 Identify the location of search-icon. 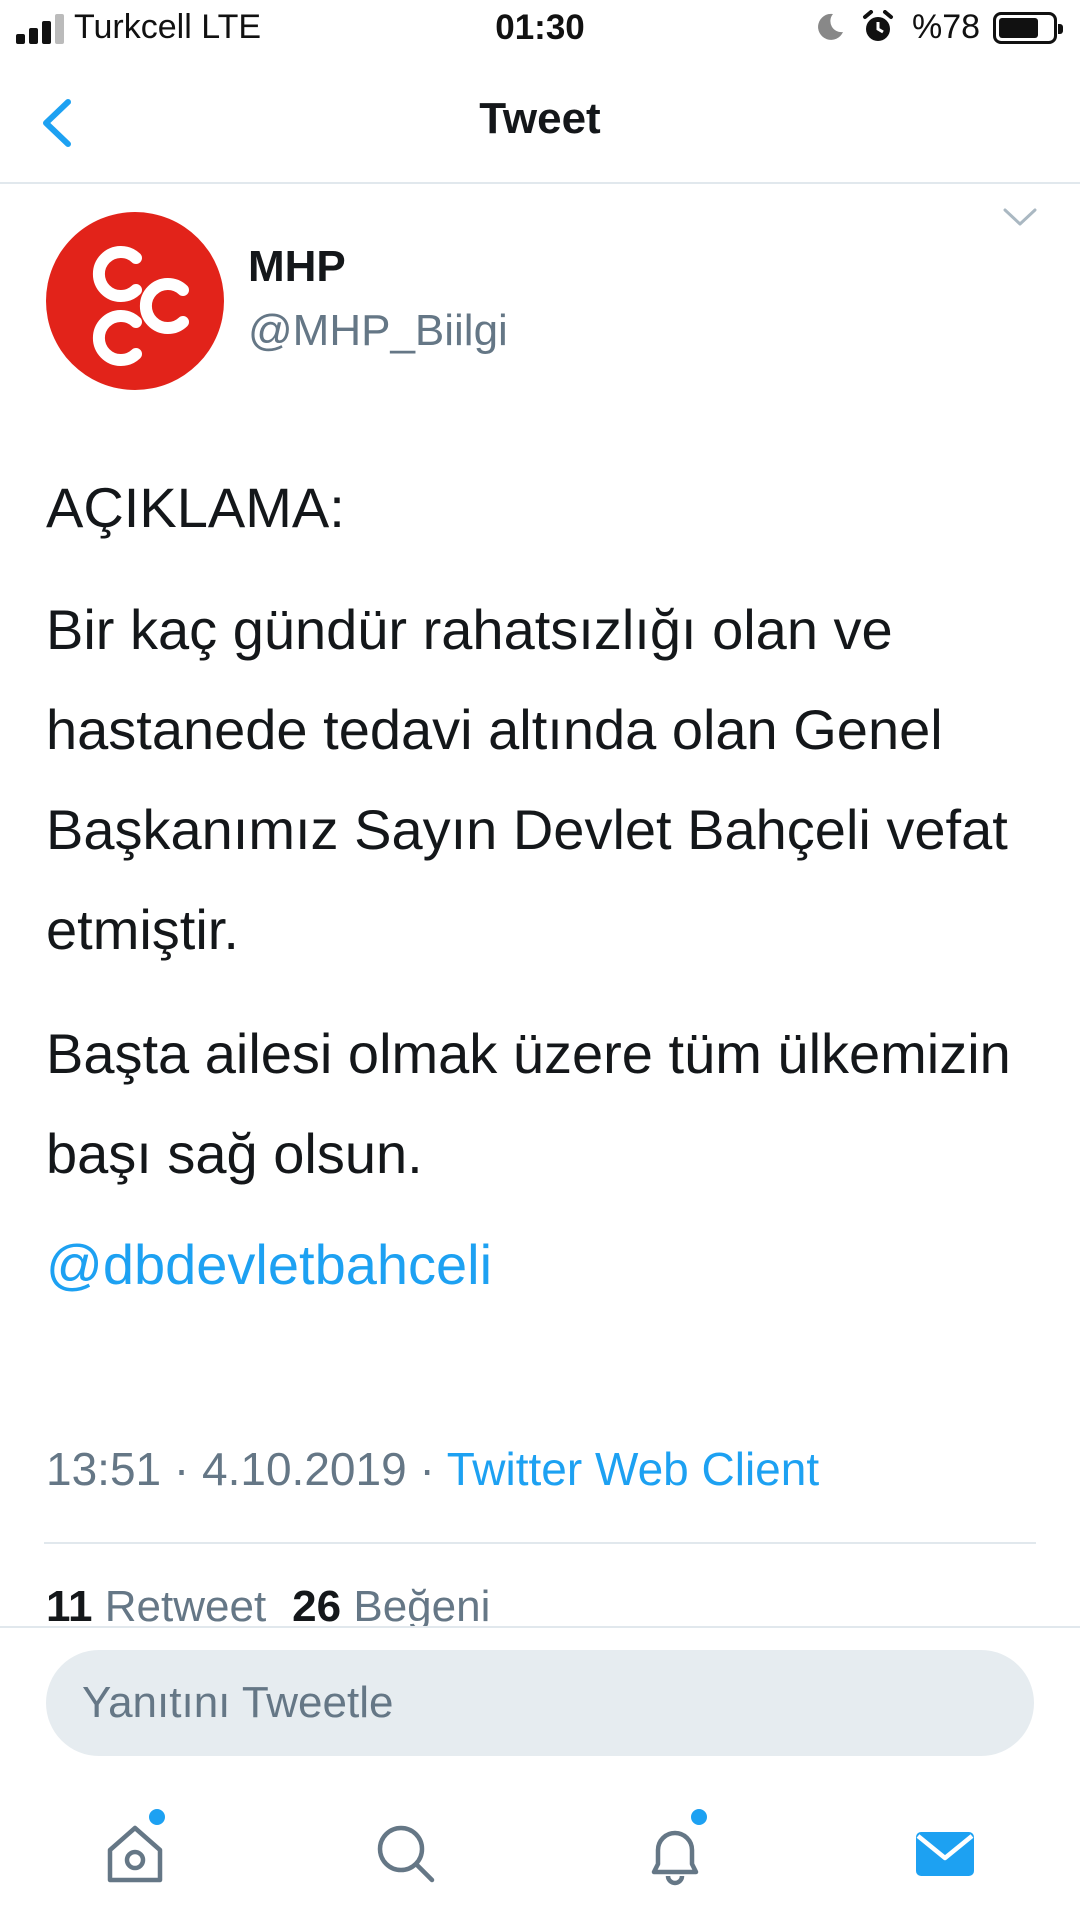
(406, 1854).